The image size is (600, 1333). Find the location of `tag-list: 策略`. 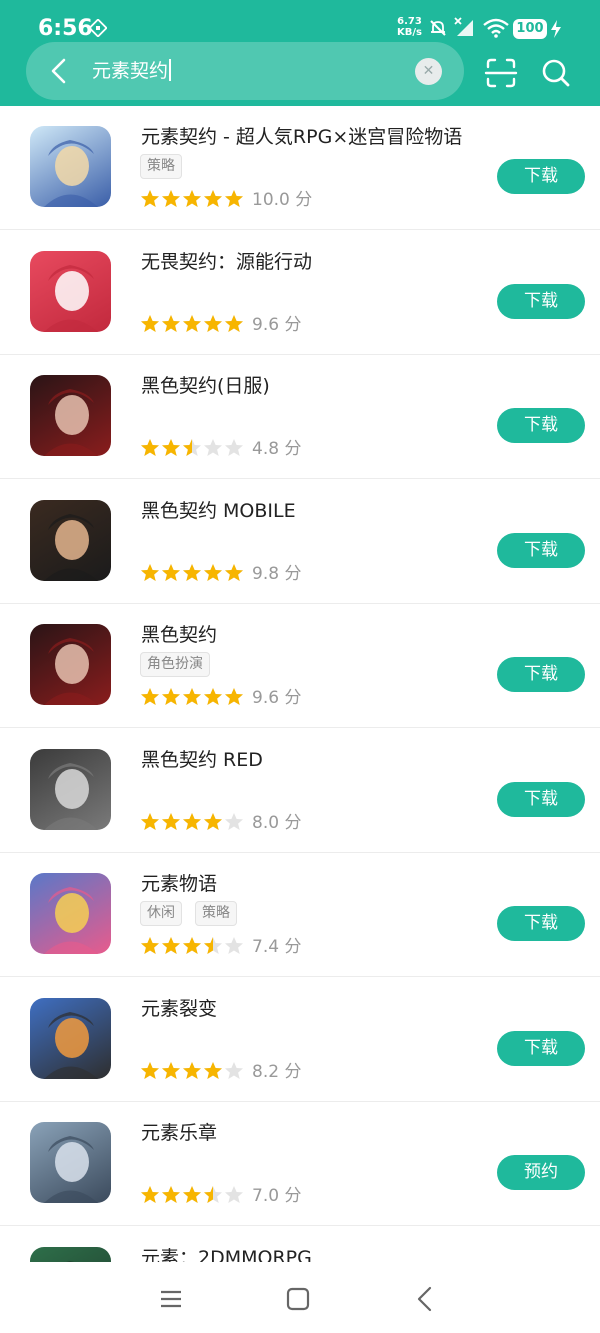

tag-list: 策略 is located at coordinates (167, 166).